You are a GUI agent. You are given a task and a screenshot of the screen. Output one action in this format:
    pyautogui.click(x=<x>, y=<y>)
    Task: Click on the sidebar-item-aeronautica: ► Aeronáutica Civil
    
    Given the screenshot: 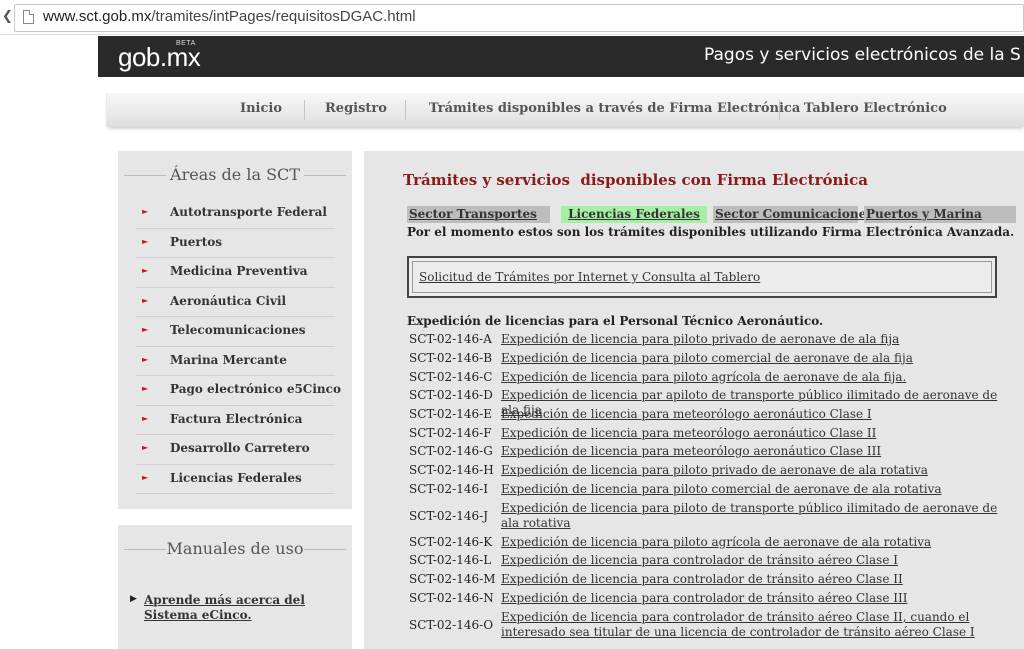 What is the action you would take?
    pyautogui.click(x=235, y=302)
    